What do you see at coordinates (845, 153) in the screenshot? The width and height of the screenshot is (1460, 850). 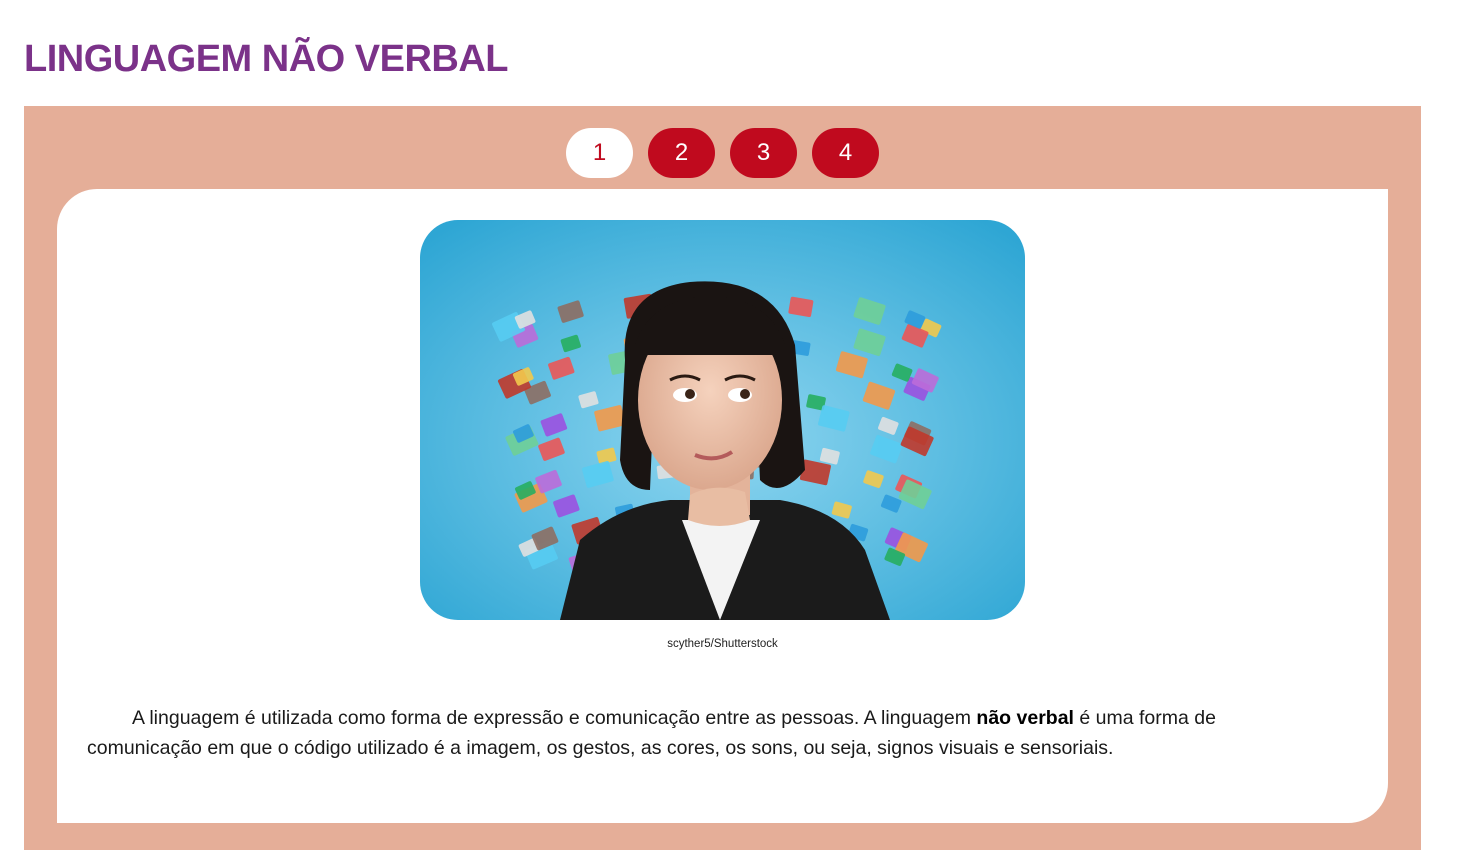 I see `tab-4: 4` at bounding box center [845, 153].